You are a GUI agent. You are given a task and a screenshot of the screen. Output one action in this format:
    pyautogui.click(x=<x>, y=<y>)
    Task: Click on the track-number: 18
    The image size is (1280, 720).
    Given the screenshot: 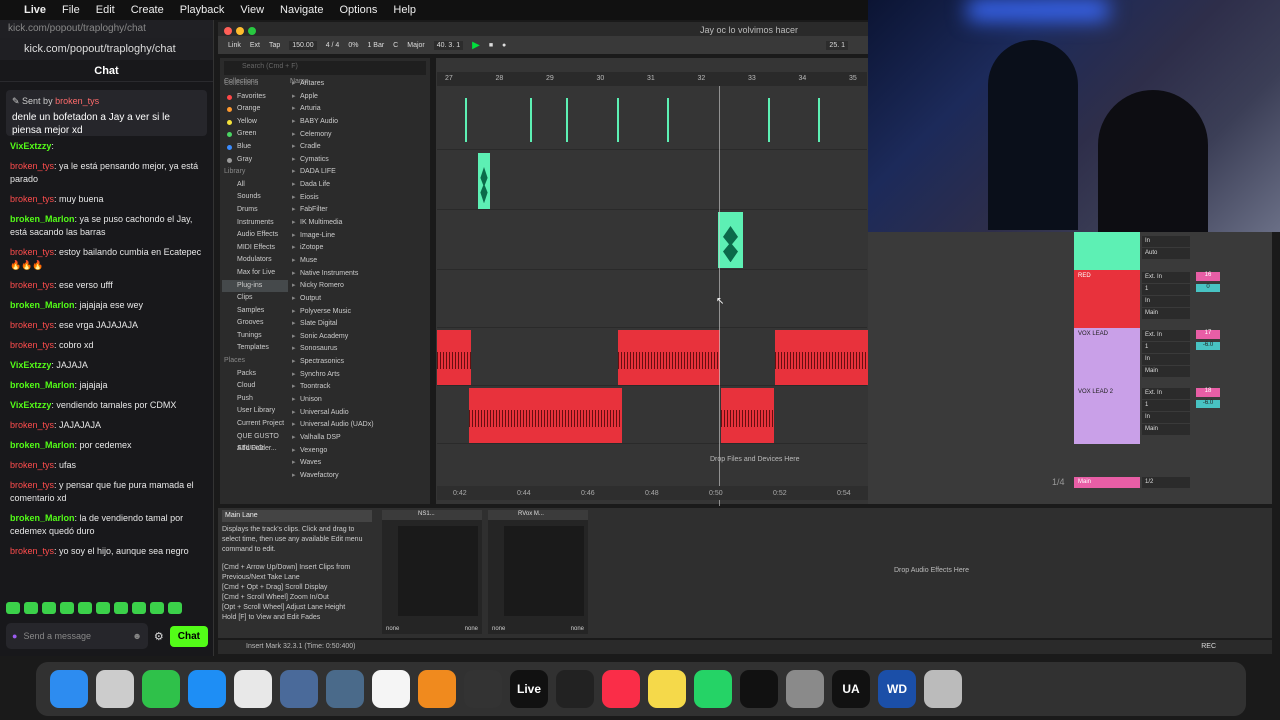 What is the action you would take?
    pyautogui.click(x=1208, y=392)
    